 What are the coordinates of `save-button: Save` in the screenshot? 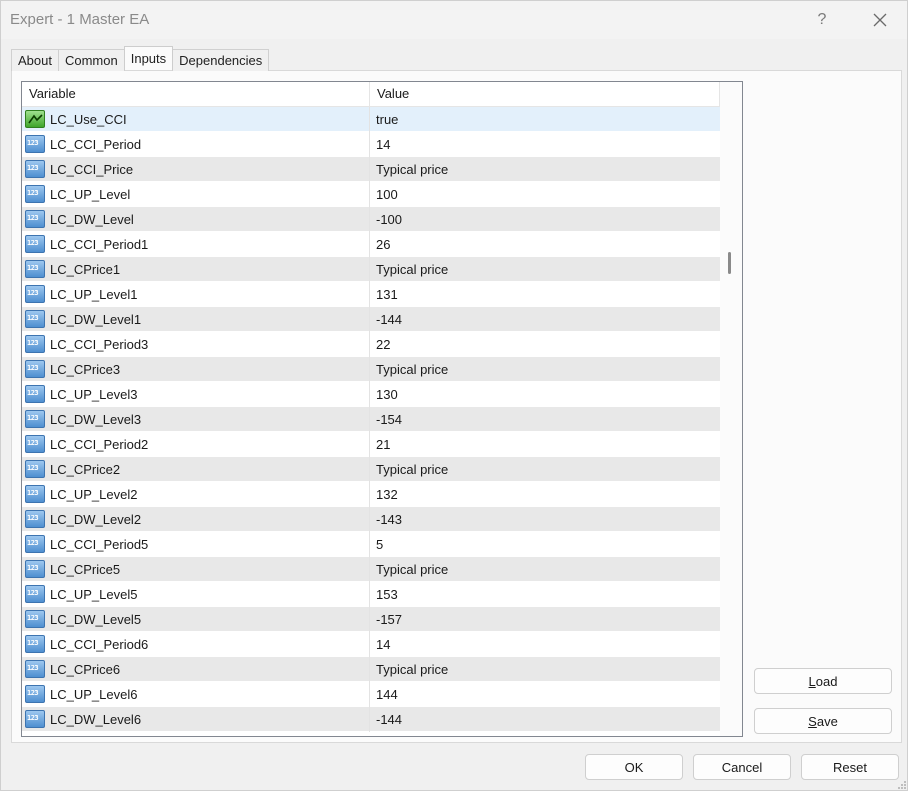 It's located at (823, 721).